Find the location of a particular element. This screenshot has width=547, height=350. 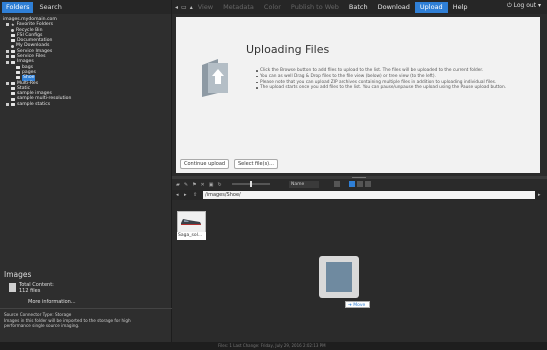

up-folder-icon: ⇧ is located at coordinates (195, 195).